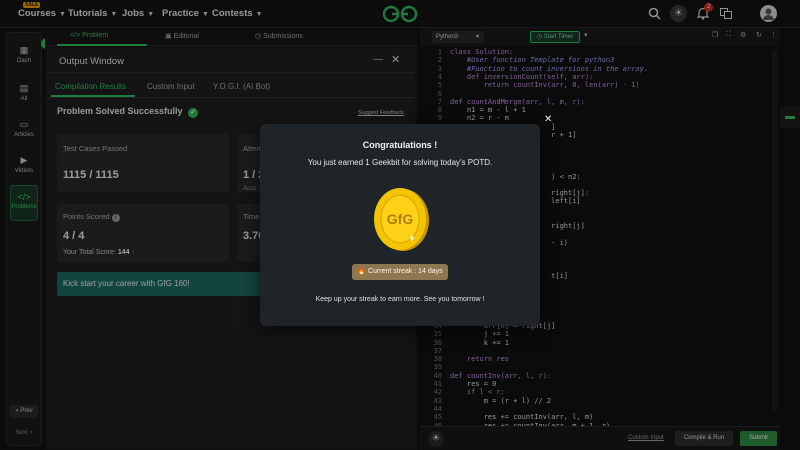  What do you see at coordinates (548, 119) in the screenshot?
I see `close-icon: ✕` at bounding box center [548, 119].